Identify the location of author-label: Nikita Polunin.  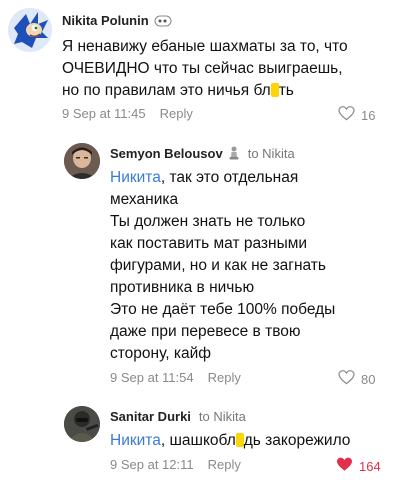
(105, 20).